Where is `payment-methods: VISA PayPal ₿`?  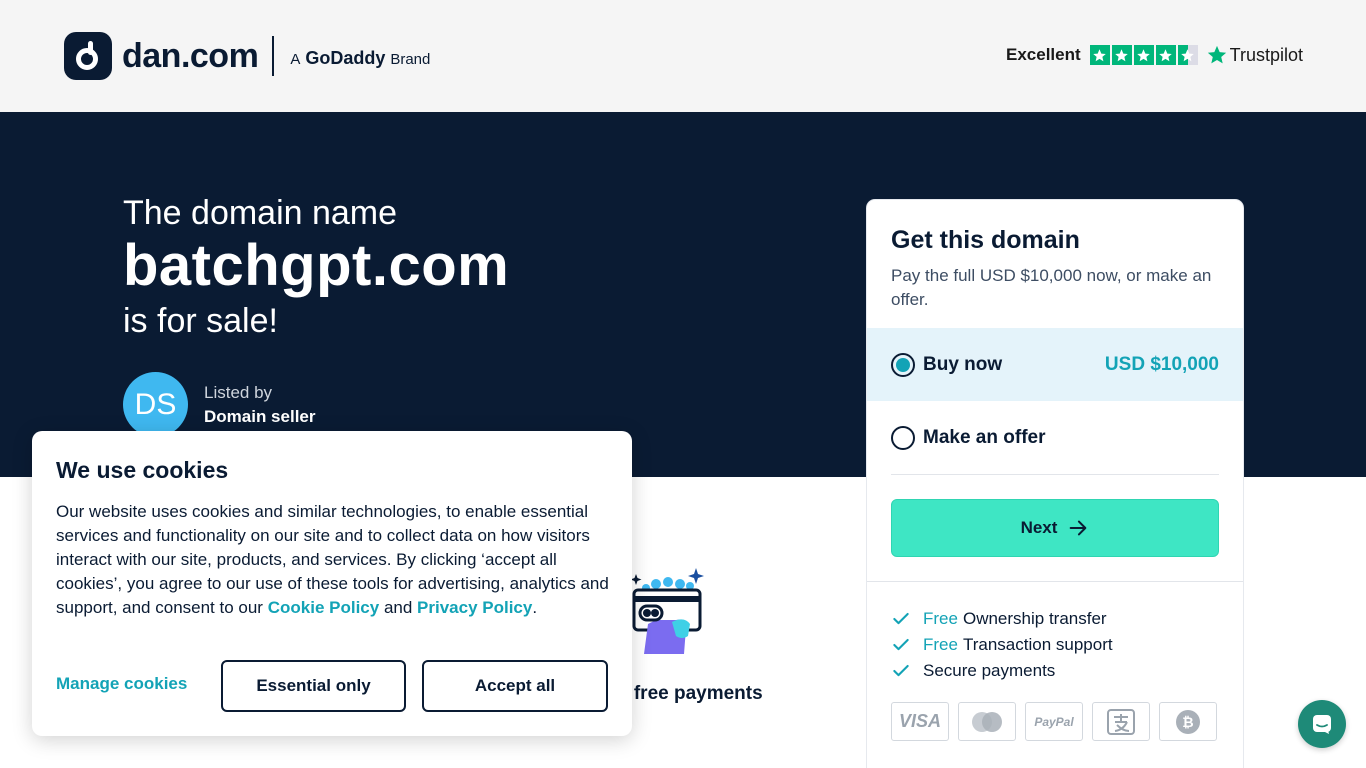 payment-methods: VISA PayPal ₿ is located at coordinates (1054, 721).